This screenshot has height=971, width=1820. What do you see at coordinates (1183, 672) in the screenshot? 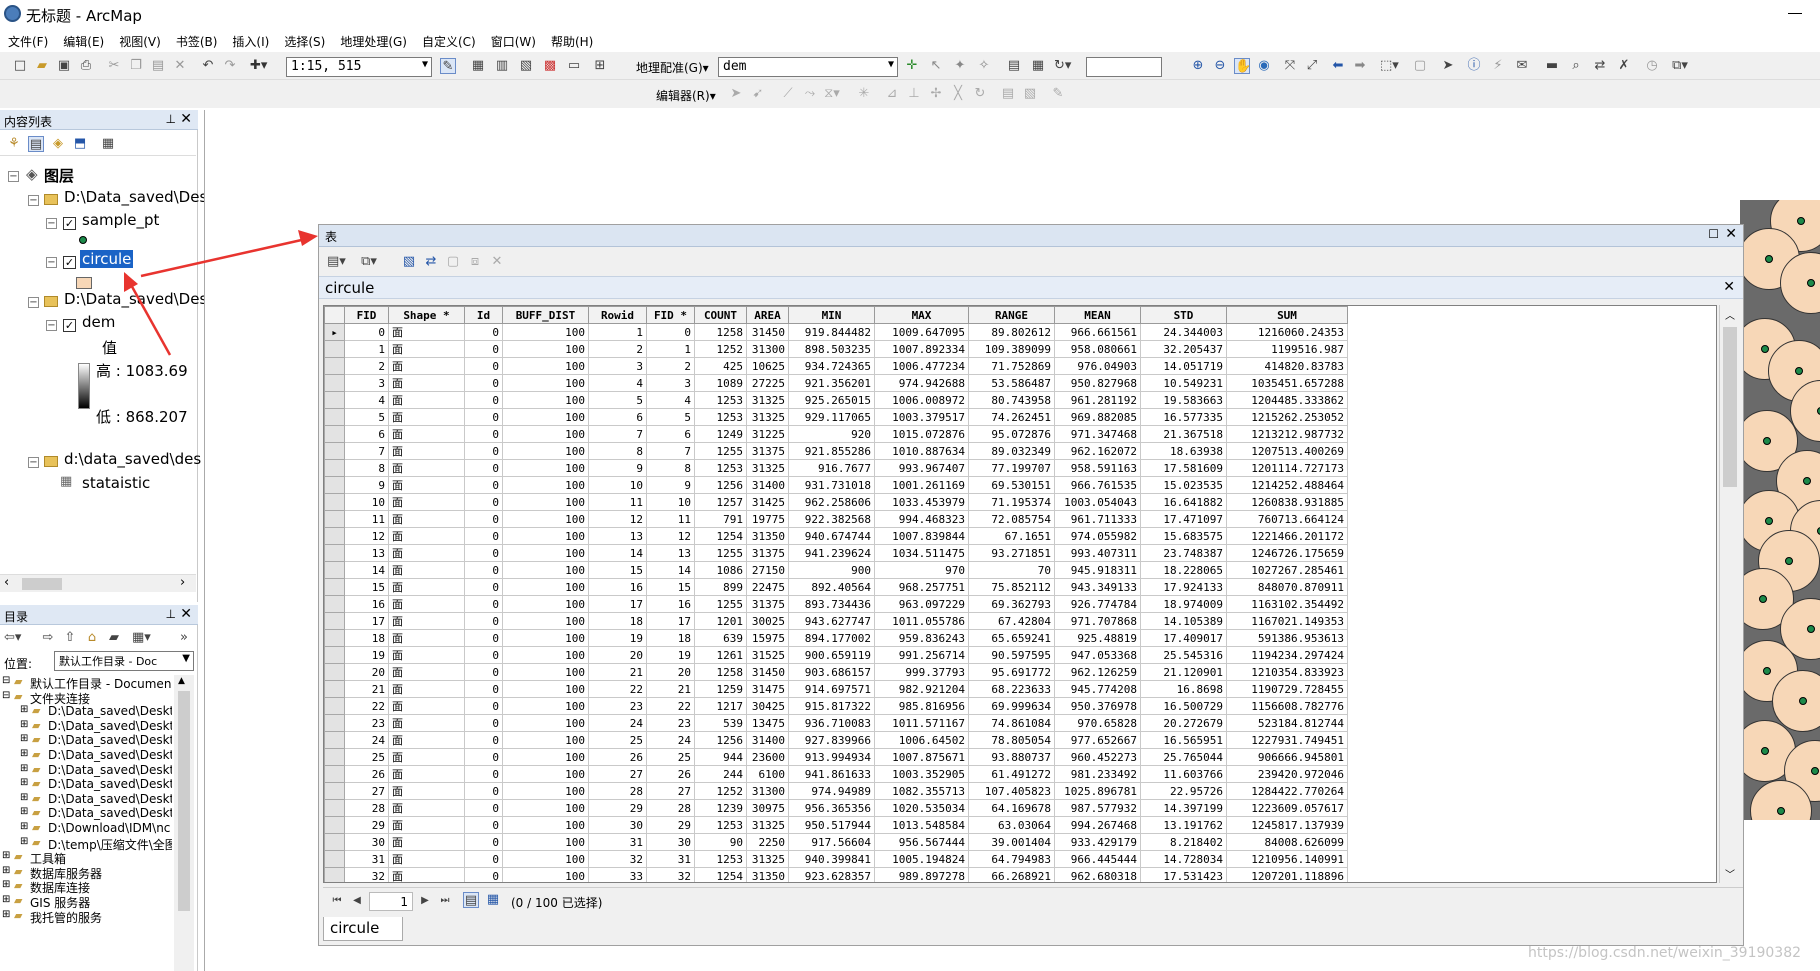
I see `table-cell: 21.120901` at bounding box center [1183, 672].